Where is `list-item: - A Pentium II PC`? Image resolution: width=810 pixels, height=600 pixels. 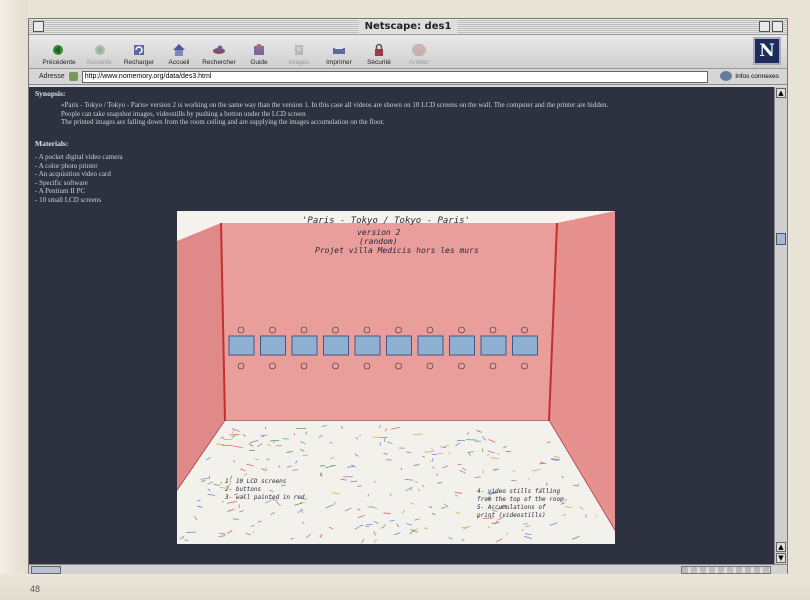 list-item: - A Pentium II PC is located at coordinates (60, 191).